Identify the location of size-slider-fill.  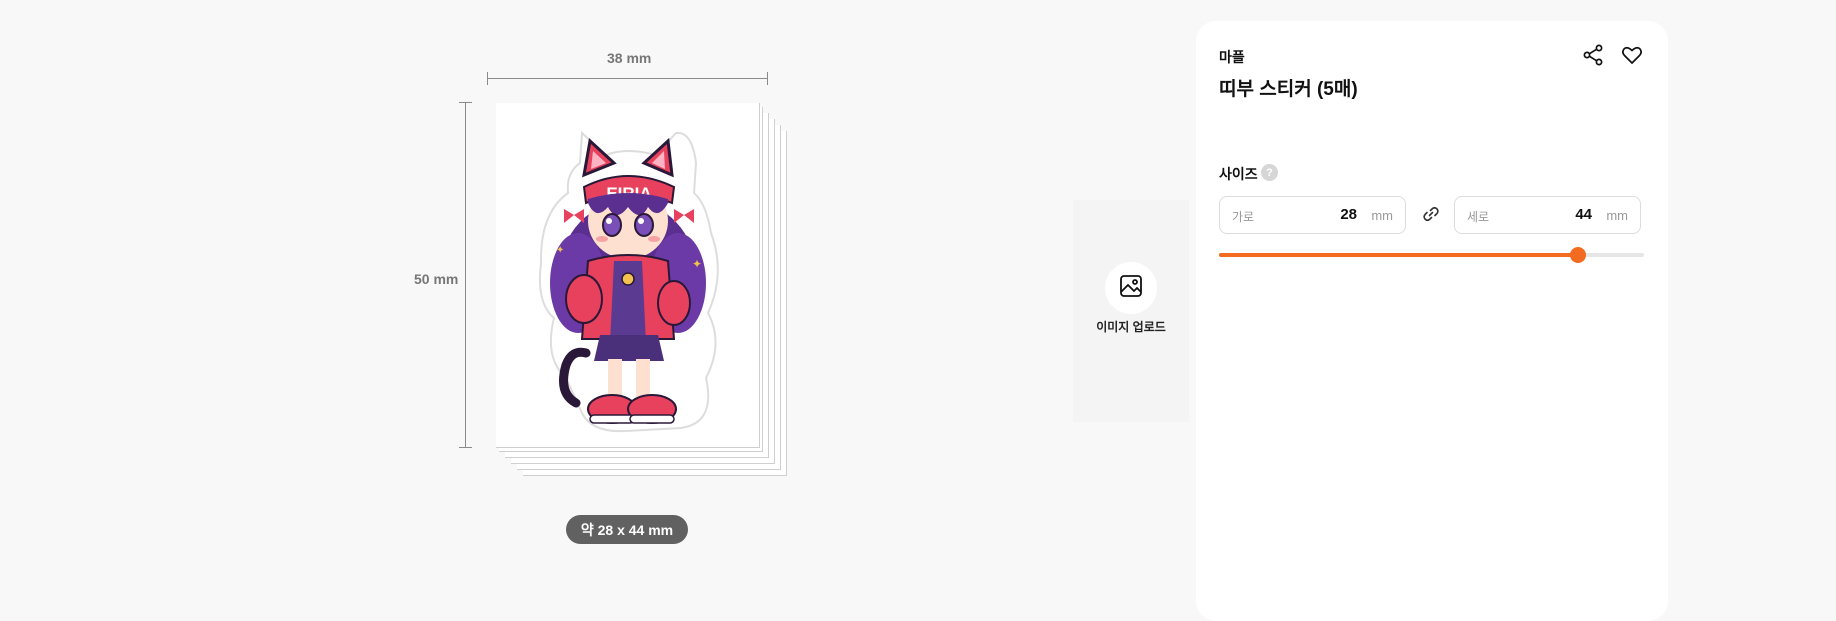
(1398, 255).